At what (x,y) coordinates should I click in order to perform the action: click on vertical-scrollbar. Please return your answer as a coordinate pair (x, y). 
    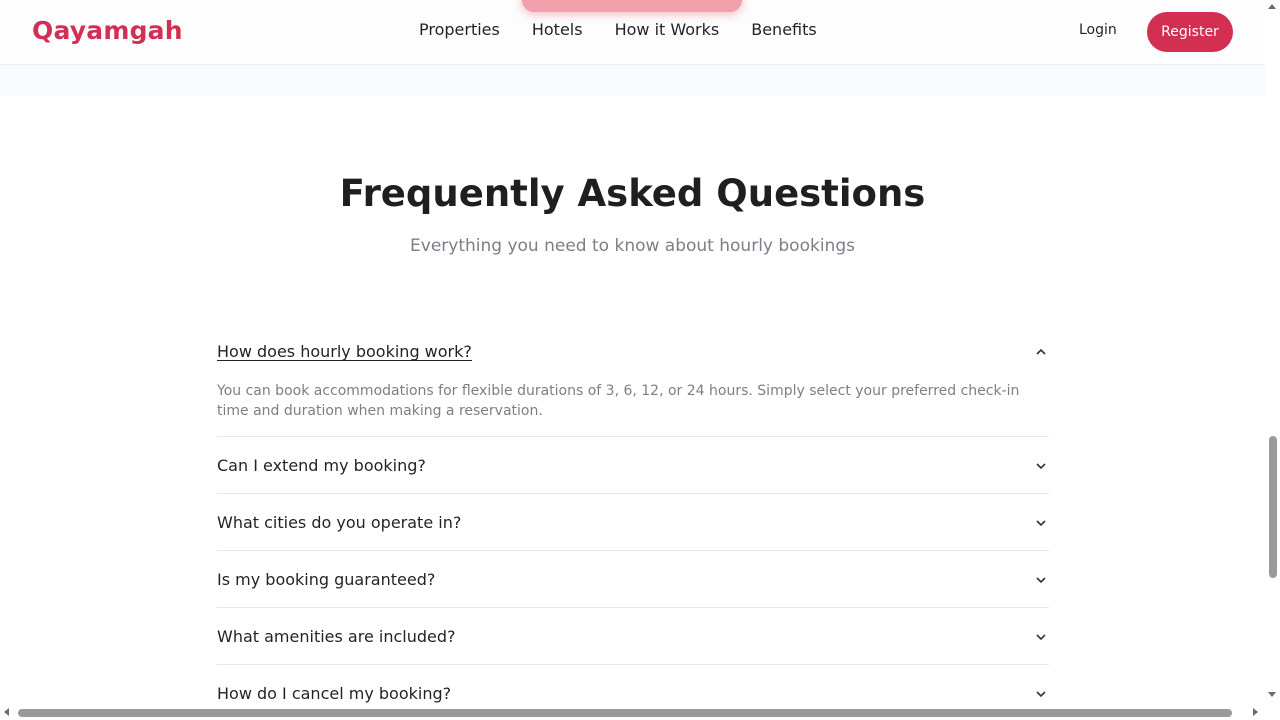
    Looking at the image, I should click on (1272, 352).